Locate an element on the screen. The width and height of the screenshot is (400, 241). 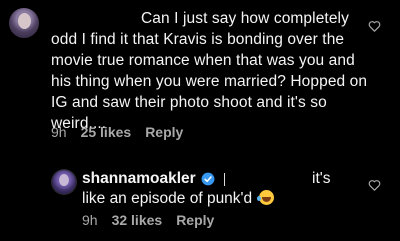
likes-count: 25 likes is located at coordinates (106, 132).